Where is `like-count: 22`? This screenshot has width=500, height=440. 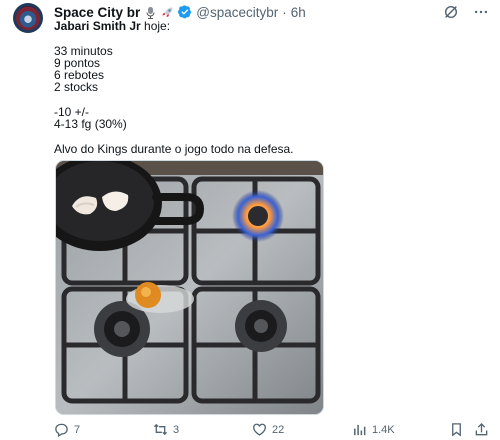 like-count: 22 is located at coordinates (278, 429).